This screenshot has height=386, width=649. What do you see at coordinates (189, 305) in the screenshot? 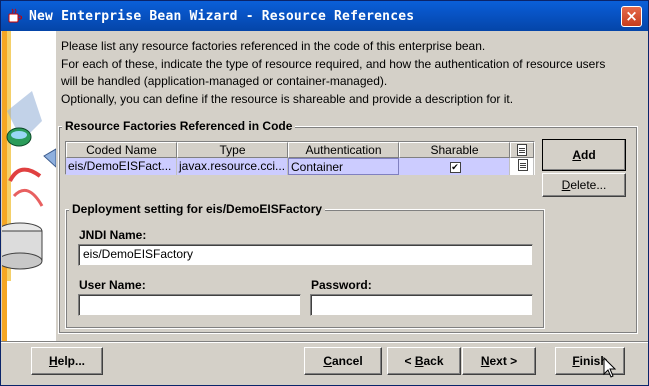
I see `user-name-input` at bounding box center [189, 305].